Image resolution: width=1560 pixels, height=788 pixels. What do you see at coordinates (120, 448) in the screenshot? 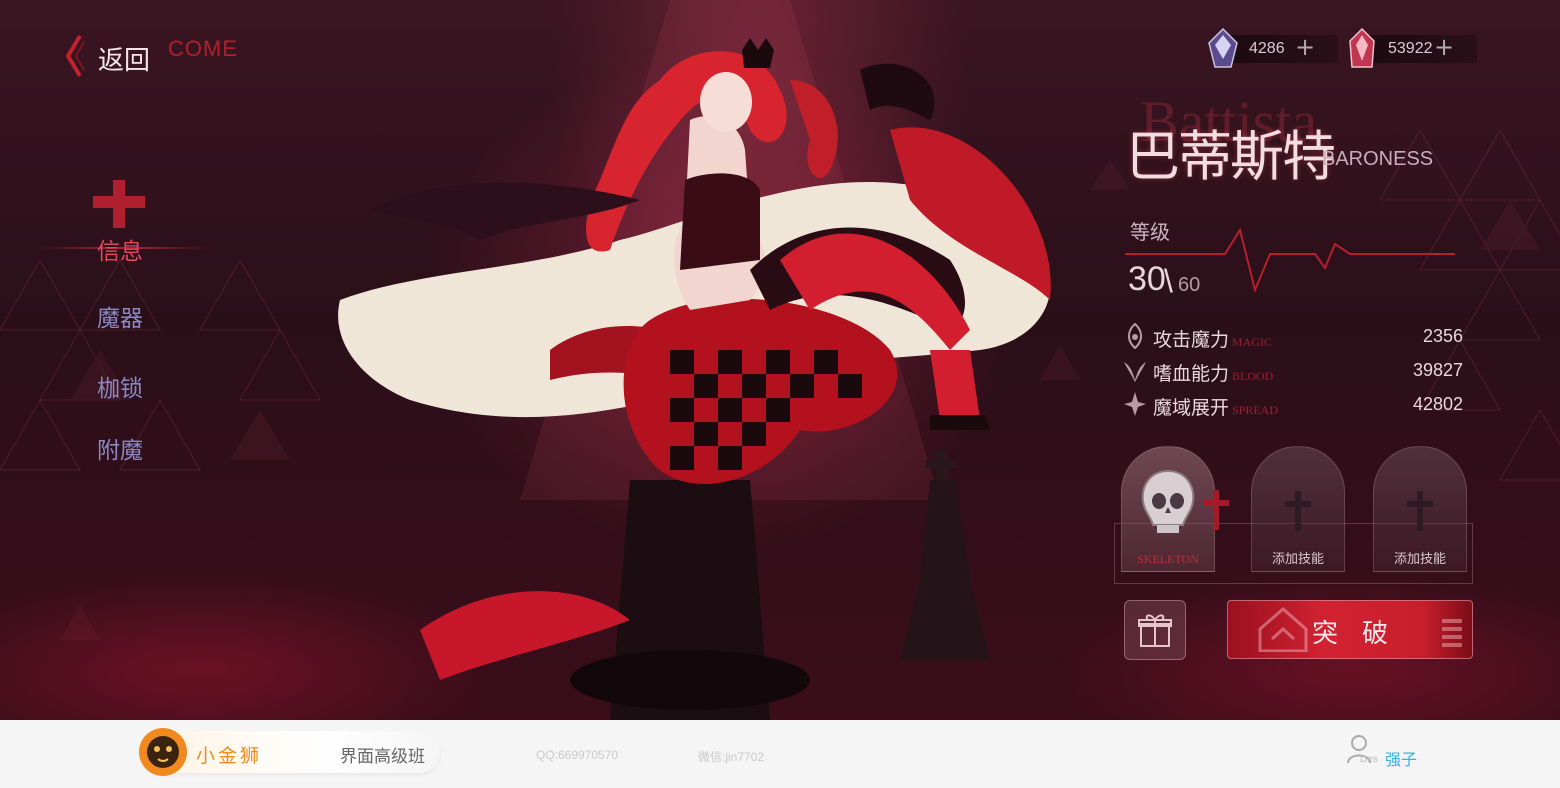
I see `menu-item-enchant: 附魔` at bounding box center [120, 448].